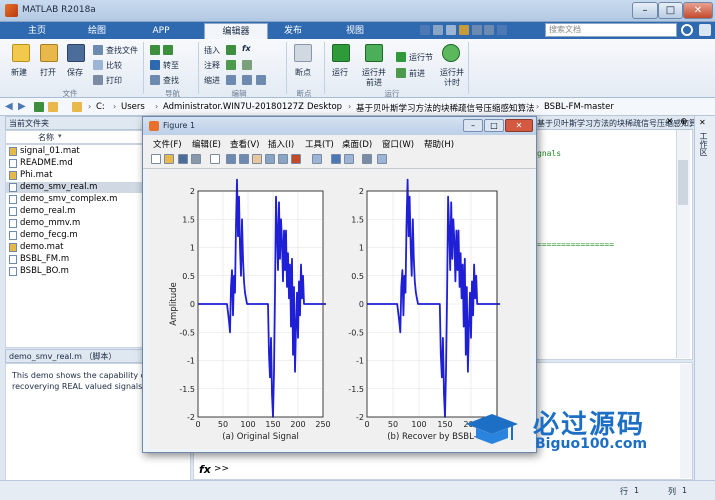 The height and width of the screenshot is (500, 715). What do you see at coordinates (231, 65) in the screenshot?
I see `percent-icon` at bounding box center [231, 65].